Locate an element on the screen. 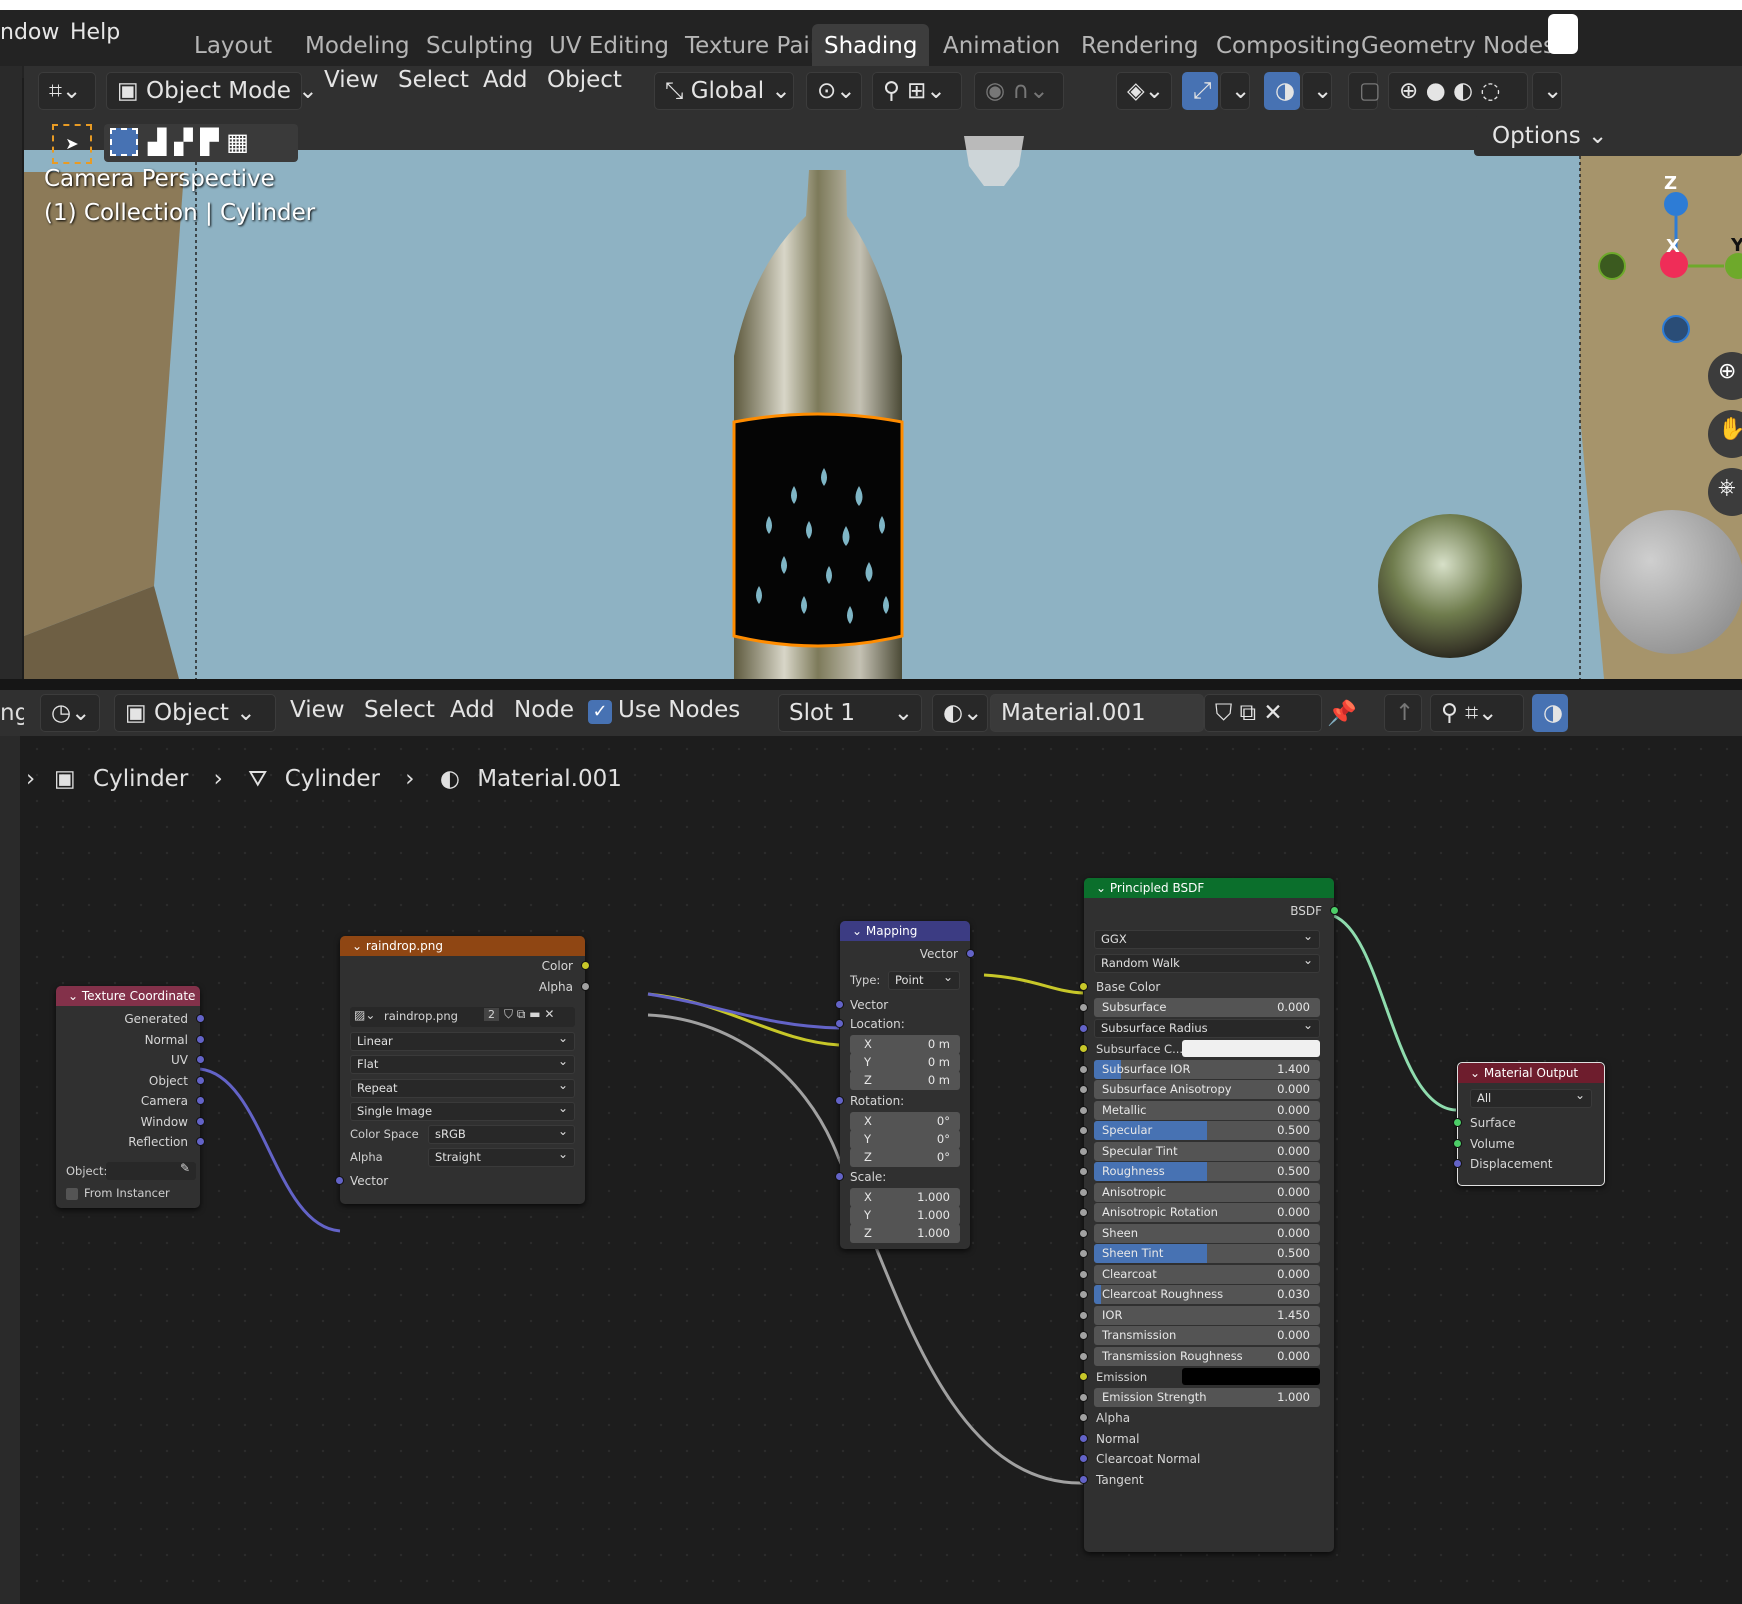 This screenshot has height=1604, width=1742. menu-select: Select is located at coordinates (433, 80).